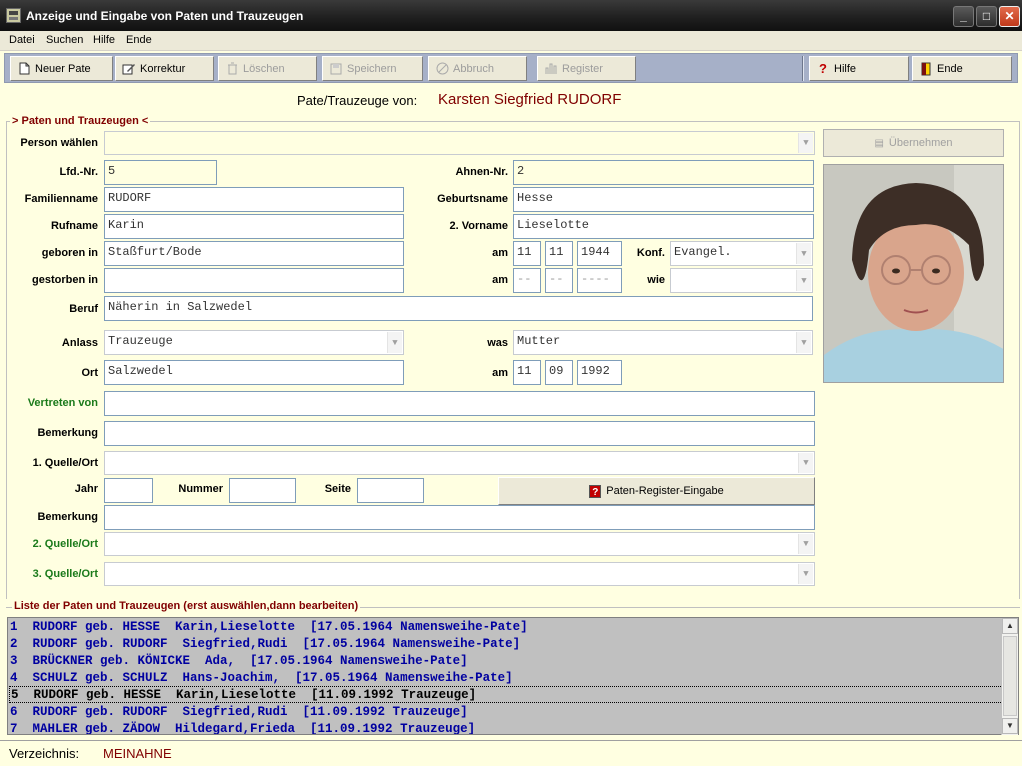  I want to click on uebernehmen-button: ▤ Übernehmen, so click(913, 143).